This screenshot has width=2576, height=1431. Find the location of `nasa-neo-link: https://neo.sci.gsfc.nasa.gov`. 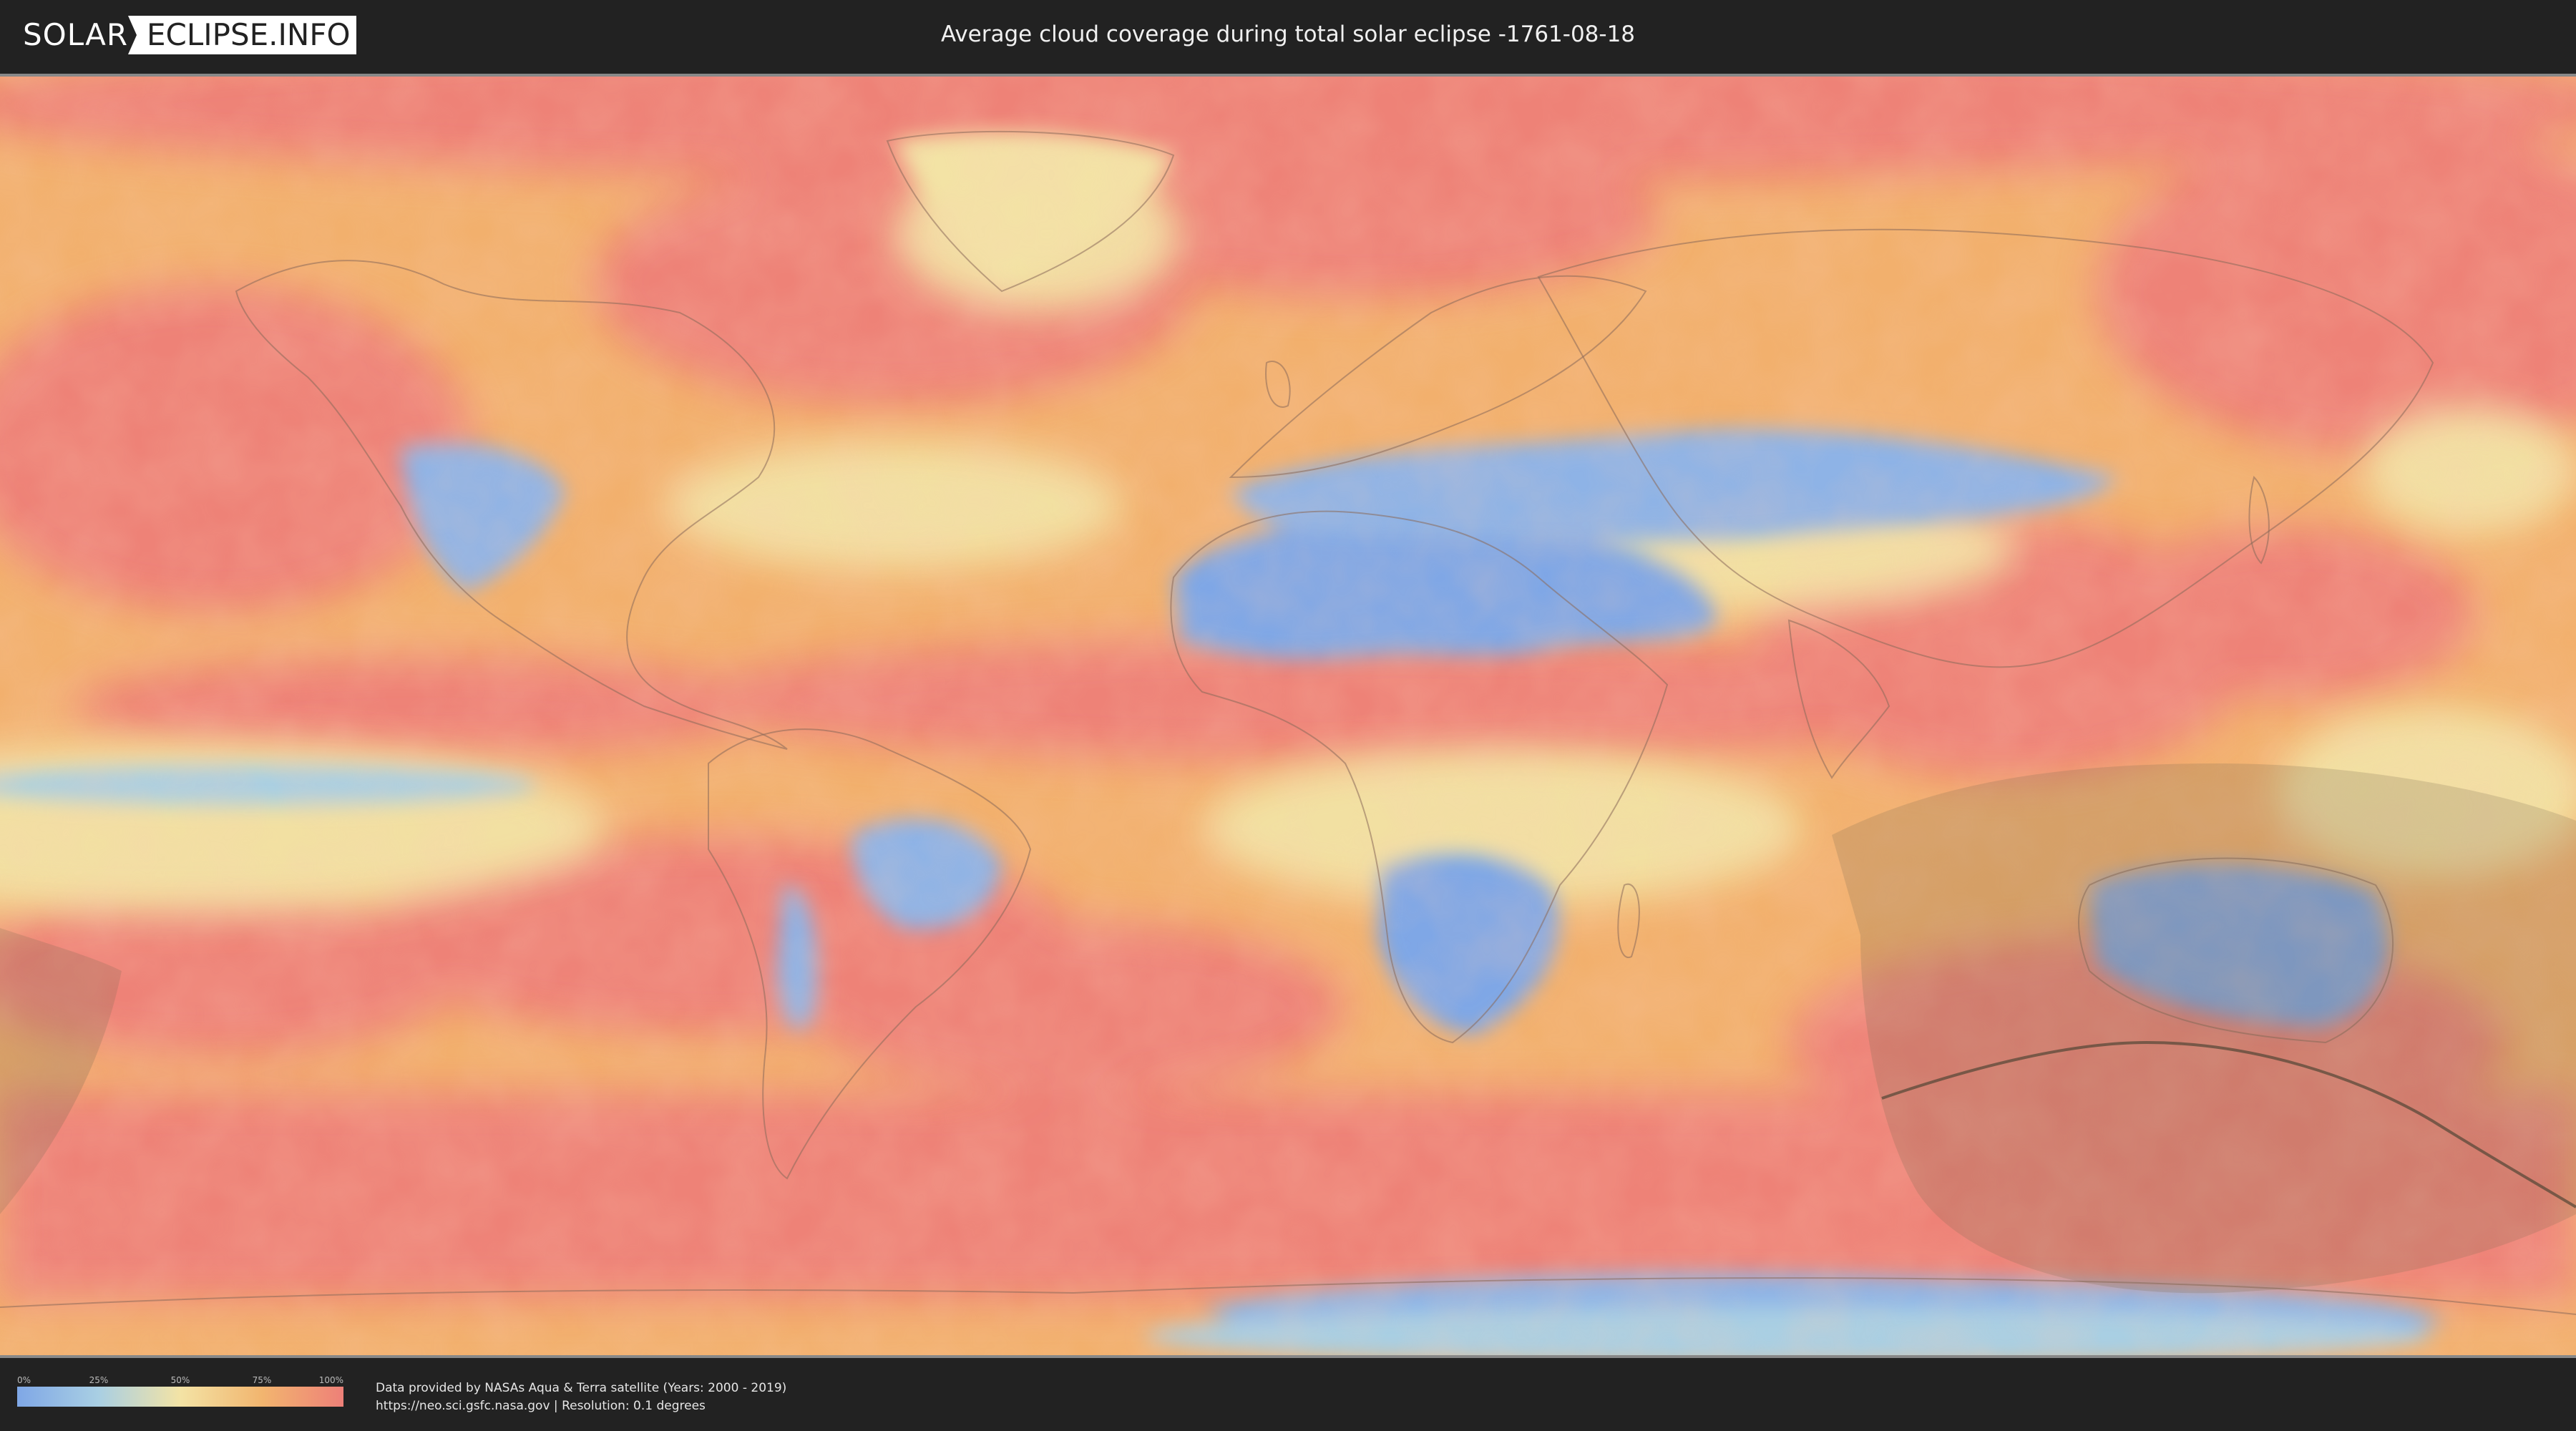

nasa-neo-link: https://neo.sci.gsfc.nasa.gov is located at coordinates (463, 1406).